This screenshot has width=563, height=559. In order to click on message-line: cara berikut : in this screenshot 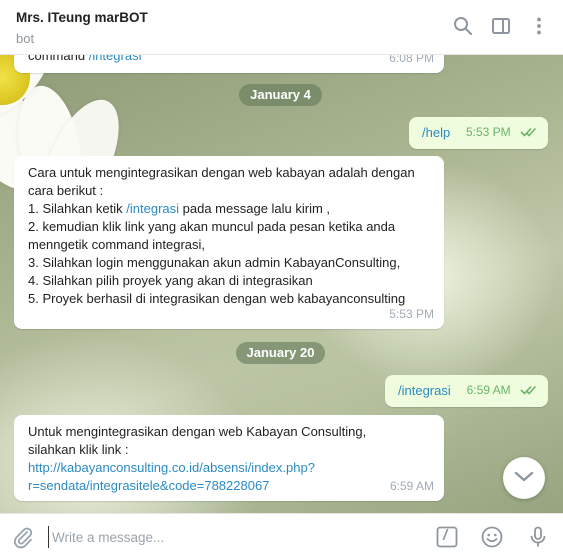, I will do `click(66, 190)`.